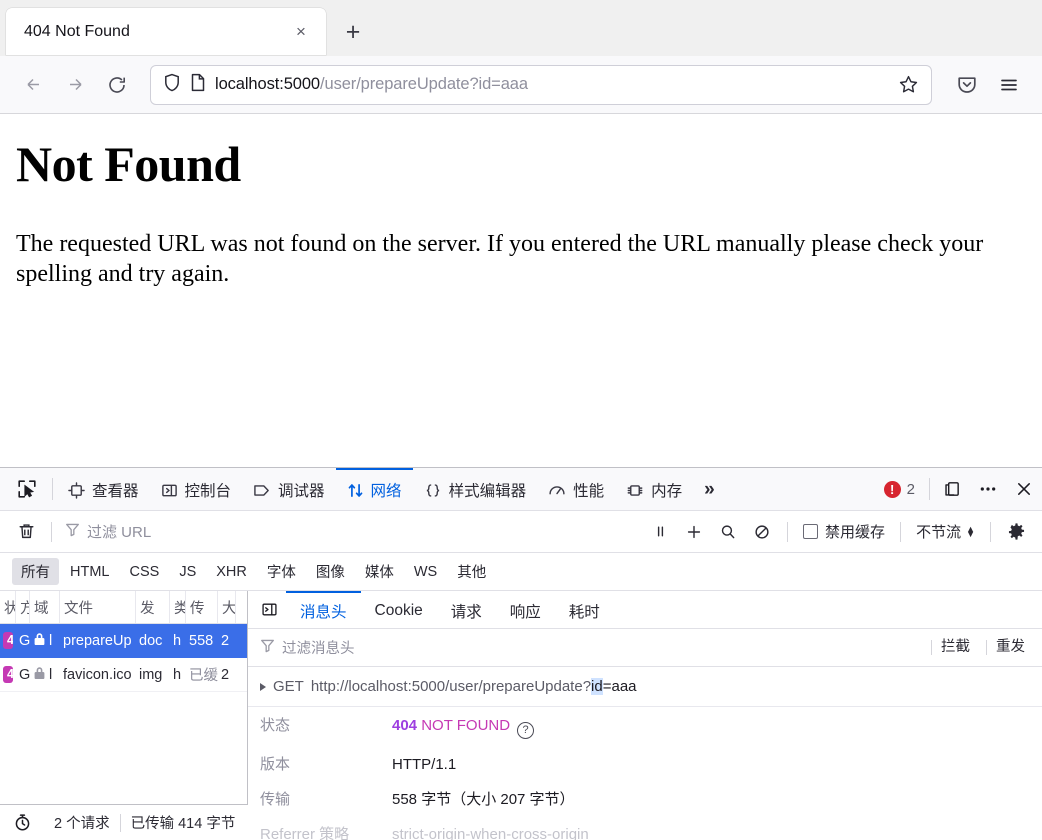 This screenshot has width=1042, height=840. Describe the element at coordinates (33, 85) in the screenshot. I see `back-icon` at that location.